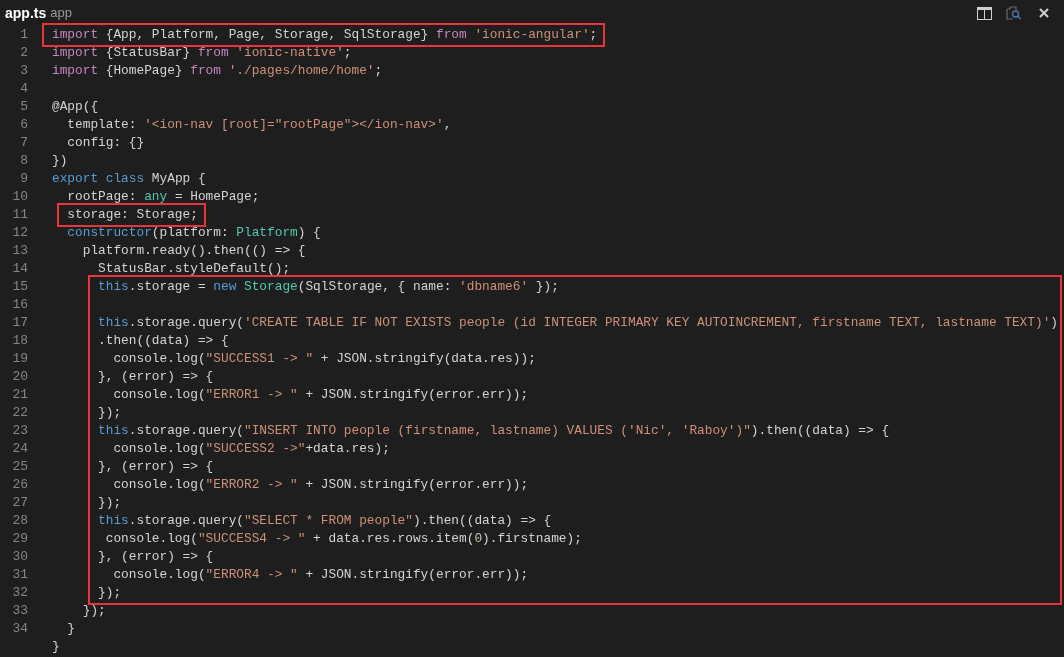 The height and width of the screenshot is (657, 1064). I want to click on line-number: 12, so click(20, 233).